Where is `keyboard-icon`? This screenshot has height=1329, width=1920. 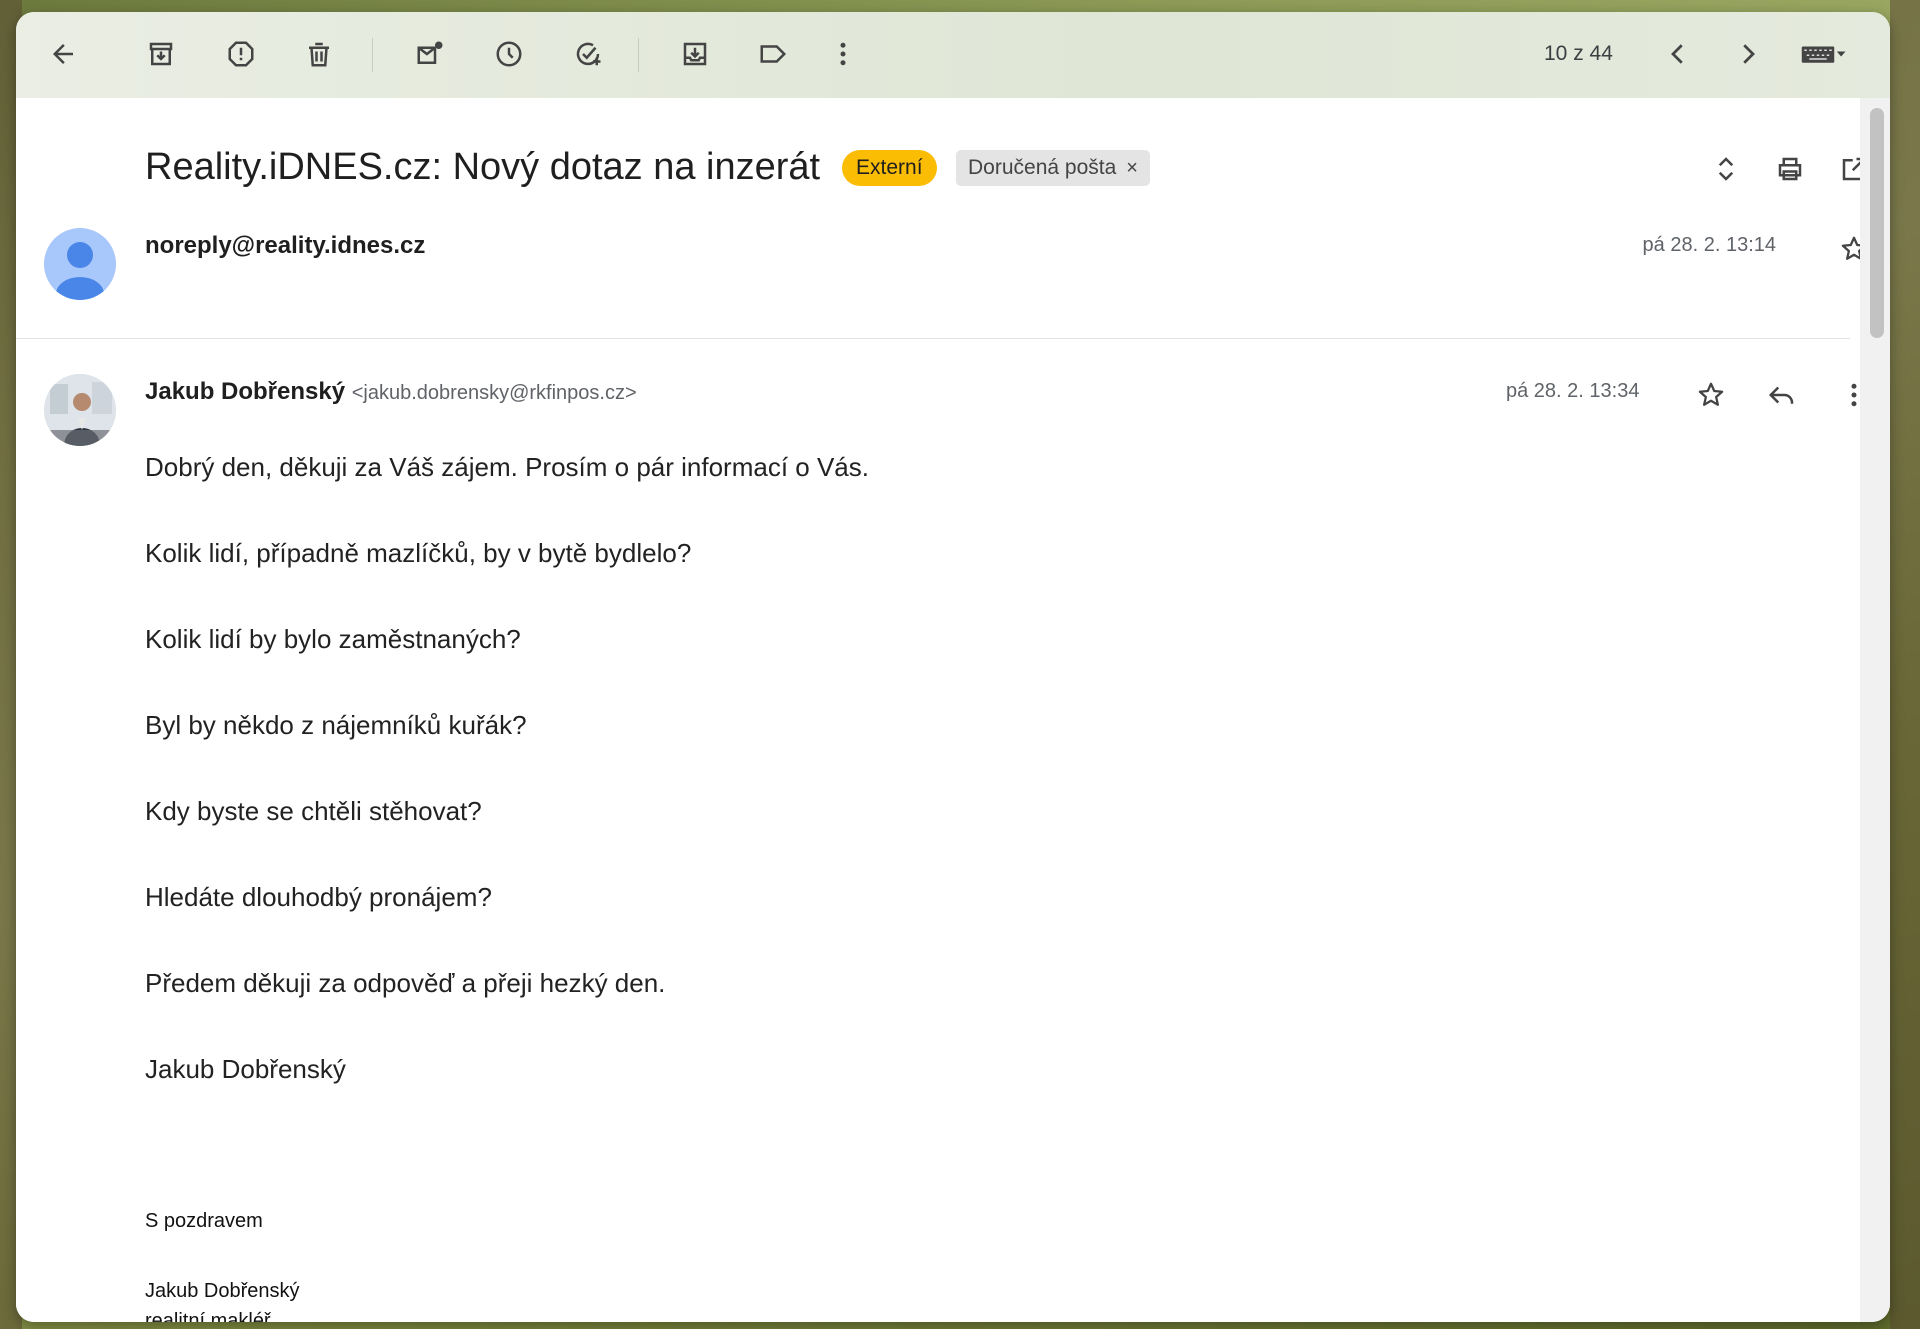
keyboard-icon is located at coordinates (1823, 54).